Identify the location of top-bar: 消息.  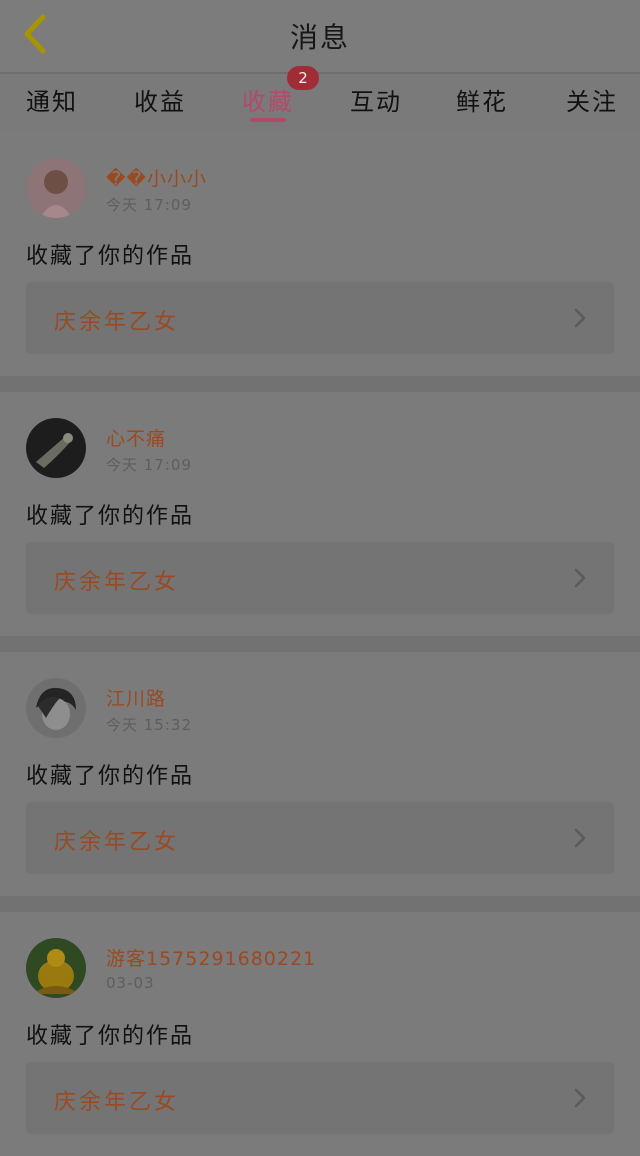
(320, 36).